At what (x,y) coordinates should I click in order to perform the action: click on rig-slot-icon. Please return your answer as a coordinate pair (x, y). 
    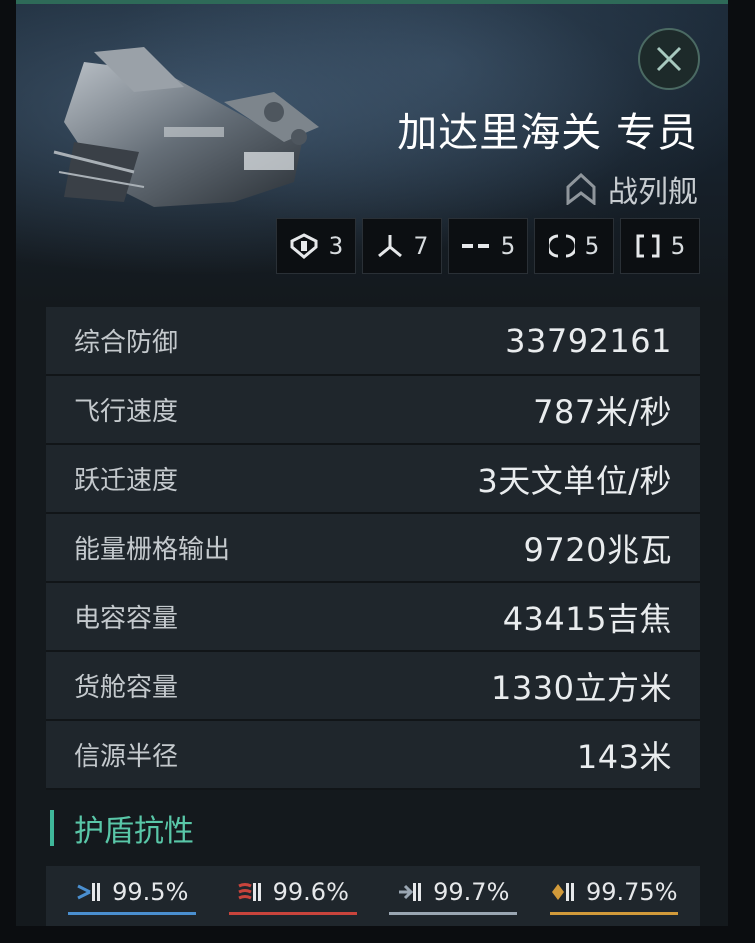
    Looking at the image, I should click on (648, 246).